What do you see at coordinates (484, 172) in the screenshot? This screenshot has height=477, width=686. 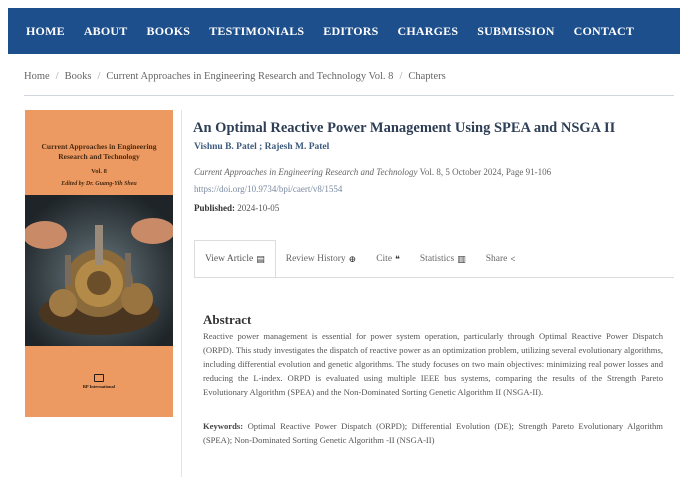 I see `volume-date-pages: Vol. 8, 5 October 2024, Page 91-106` at bounding box center [484, 172].